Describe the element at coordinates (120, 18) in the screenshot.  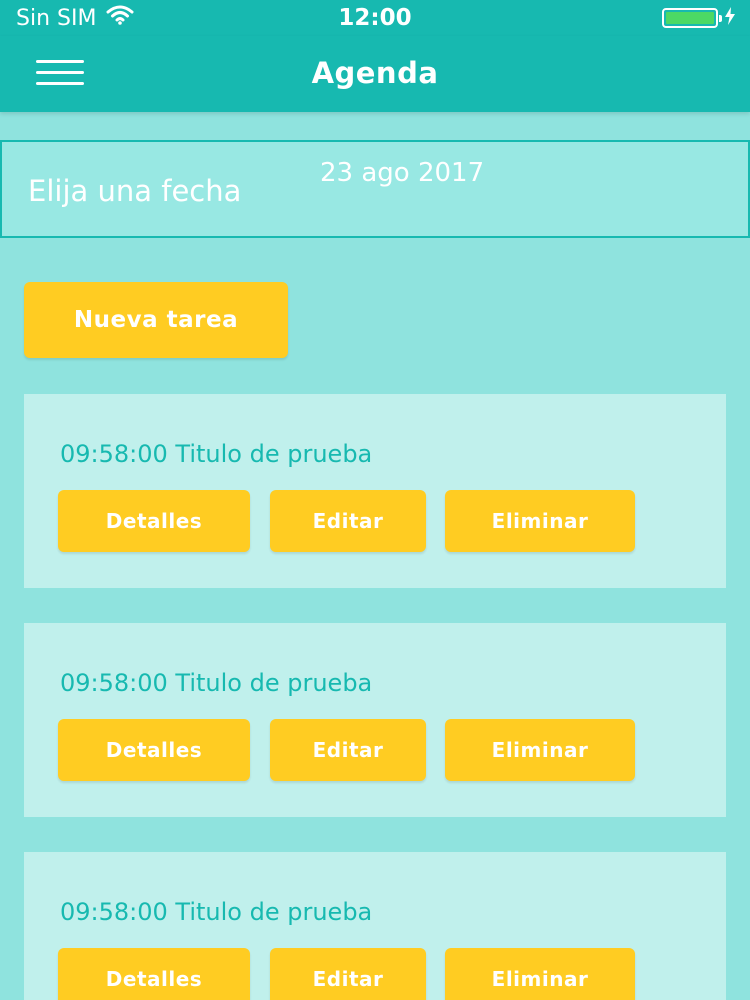
I see `wifi-icon` at that location.